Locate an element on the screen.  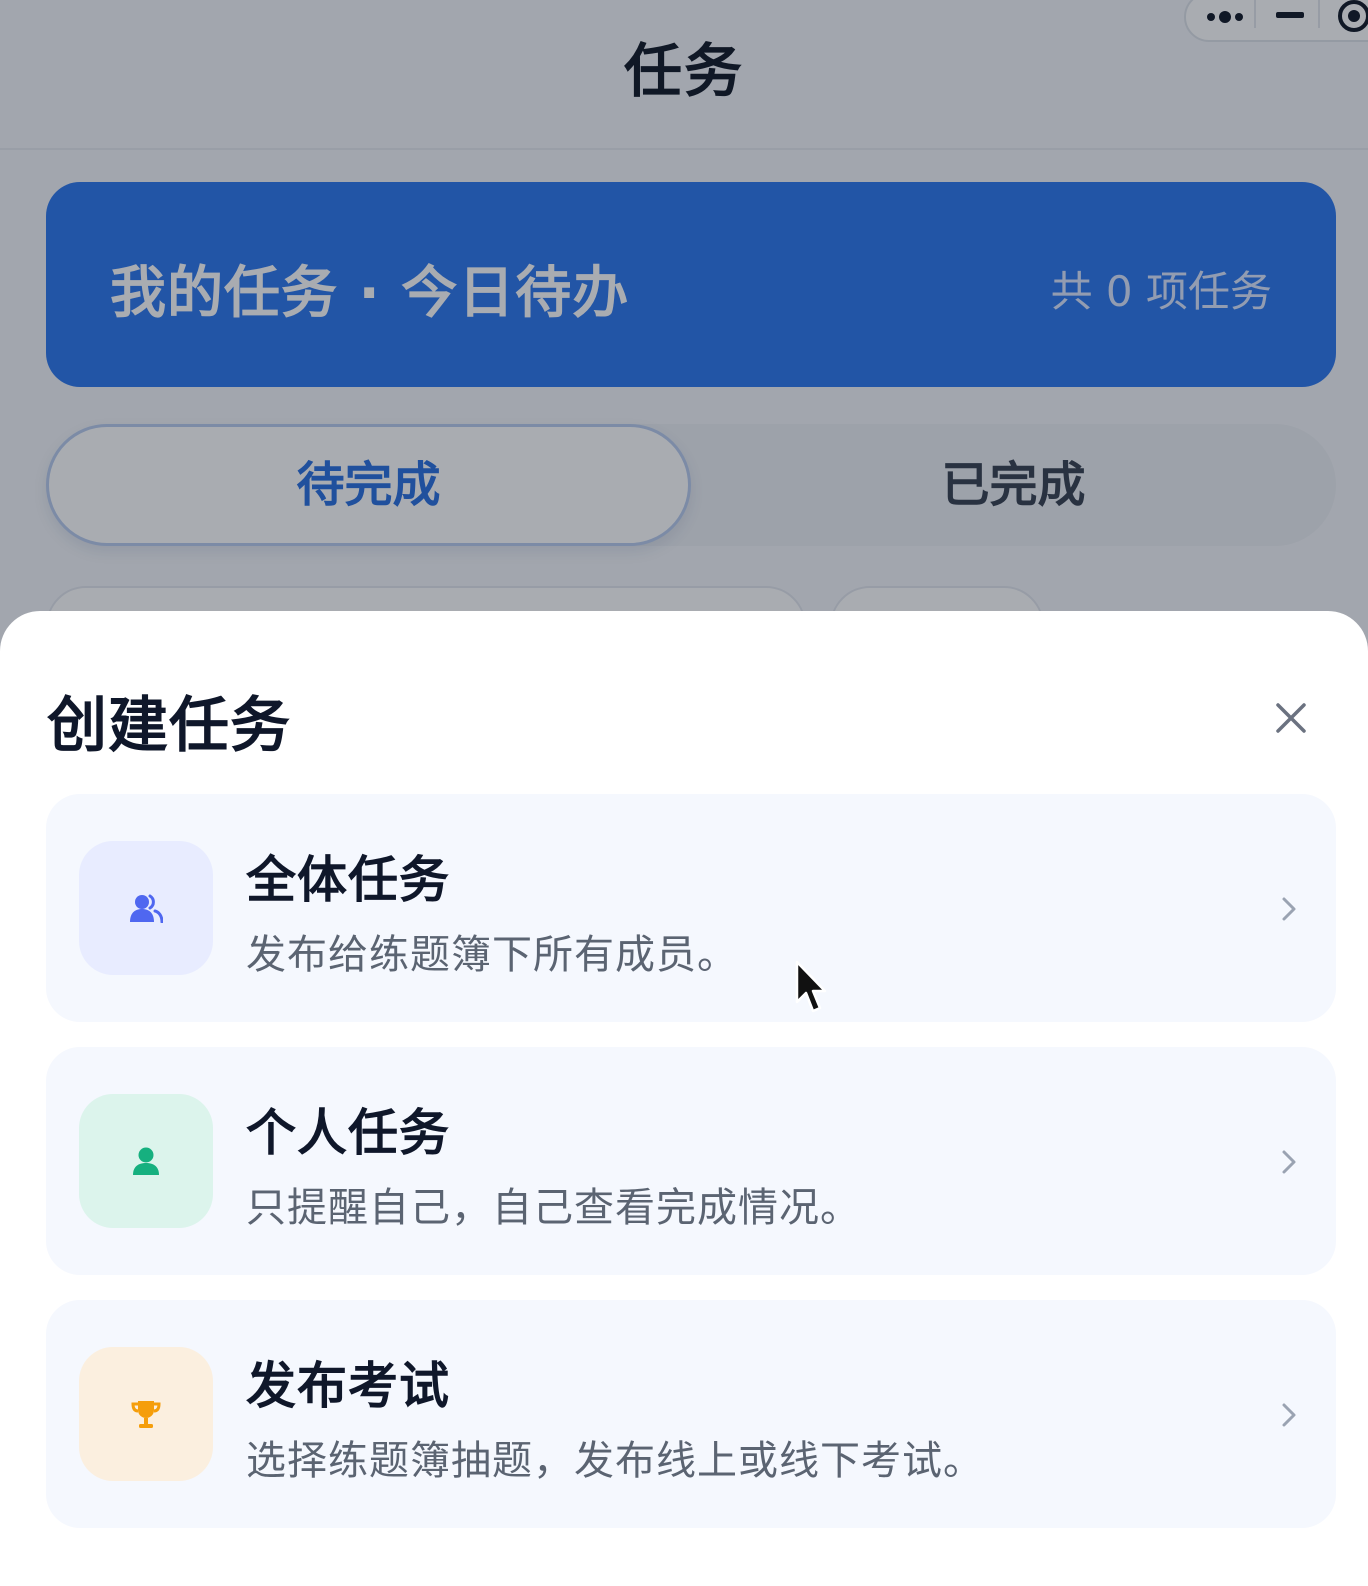
option-title: 个人任务 is located at coordinates (348, 1133).